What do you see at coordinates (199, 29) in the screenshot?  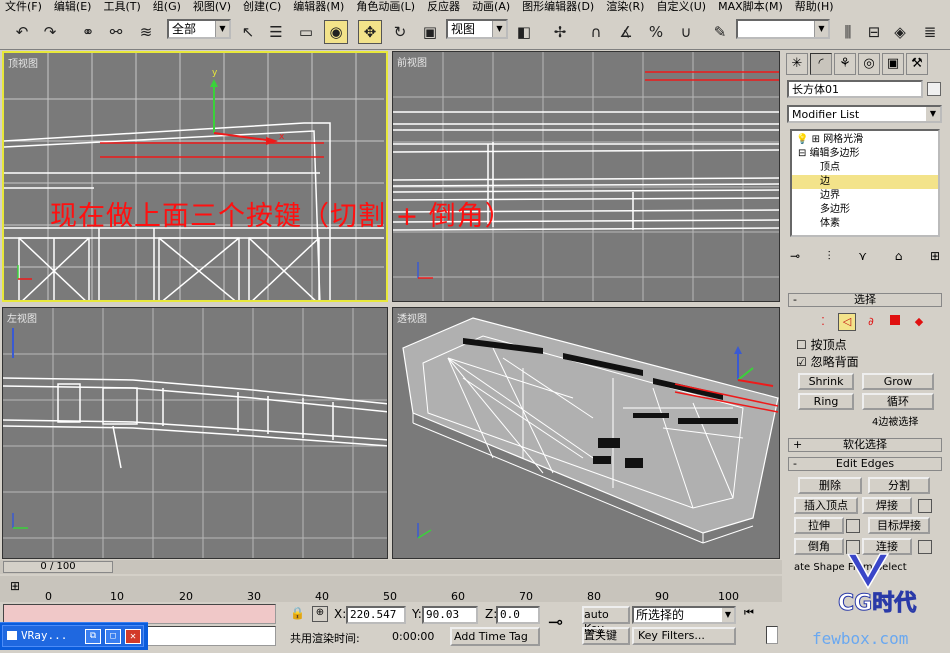 I see `selection-filter-dropdown: 全部 ▼` at bounding box center [199, 29].